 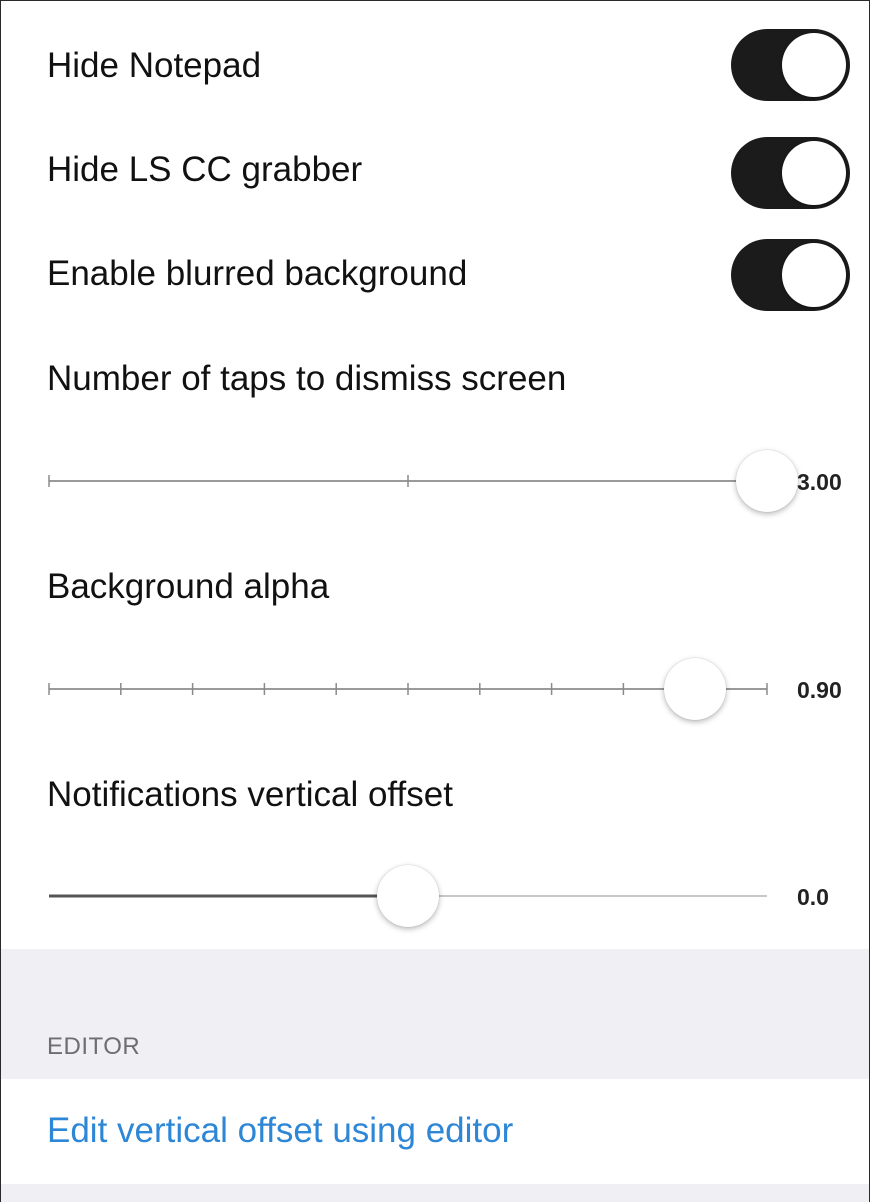 I want to click on hide-notepad-switch, so click(x=790, y=65).